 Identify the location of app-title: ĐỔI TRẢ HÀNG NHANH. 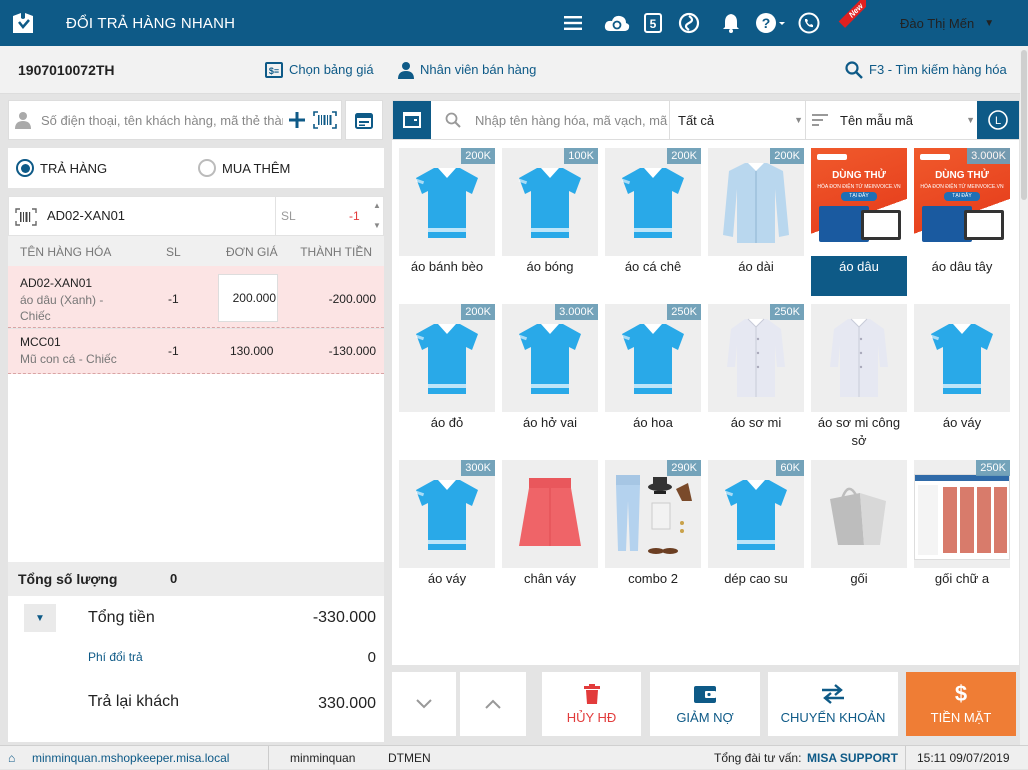
(151, 23).